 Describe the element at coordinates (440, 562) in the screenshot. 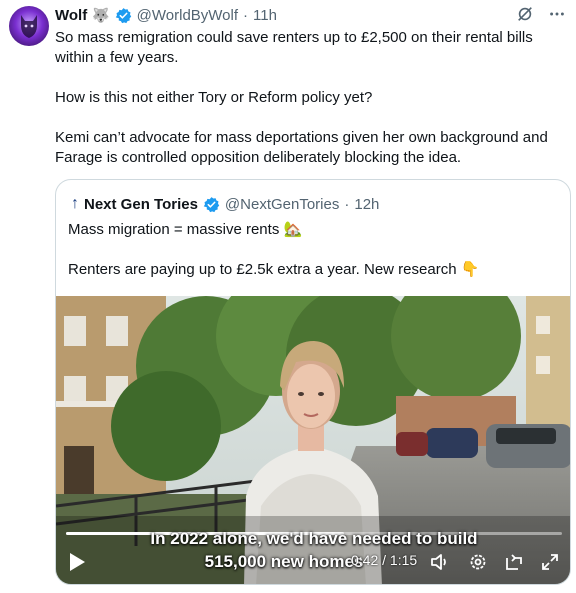

I see `volume-icon` at that location.